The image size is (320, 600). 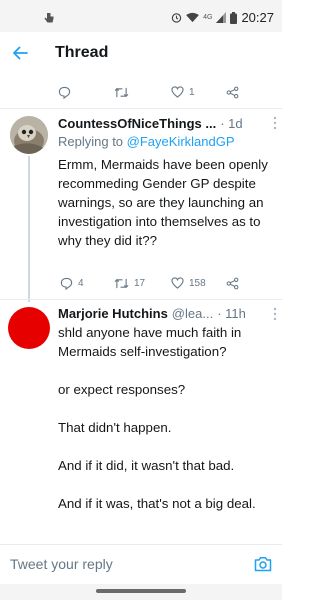 I want to click on wifi-icon, so click(x=192, y=17).